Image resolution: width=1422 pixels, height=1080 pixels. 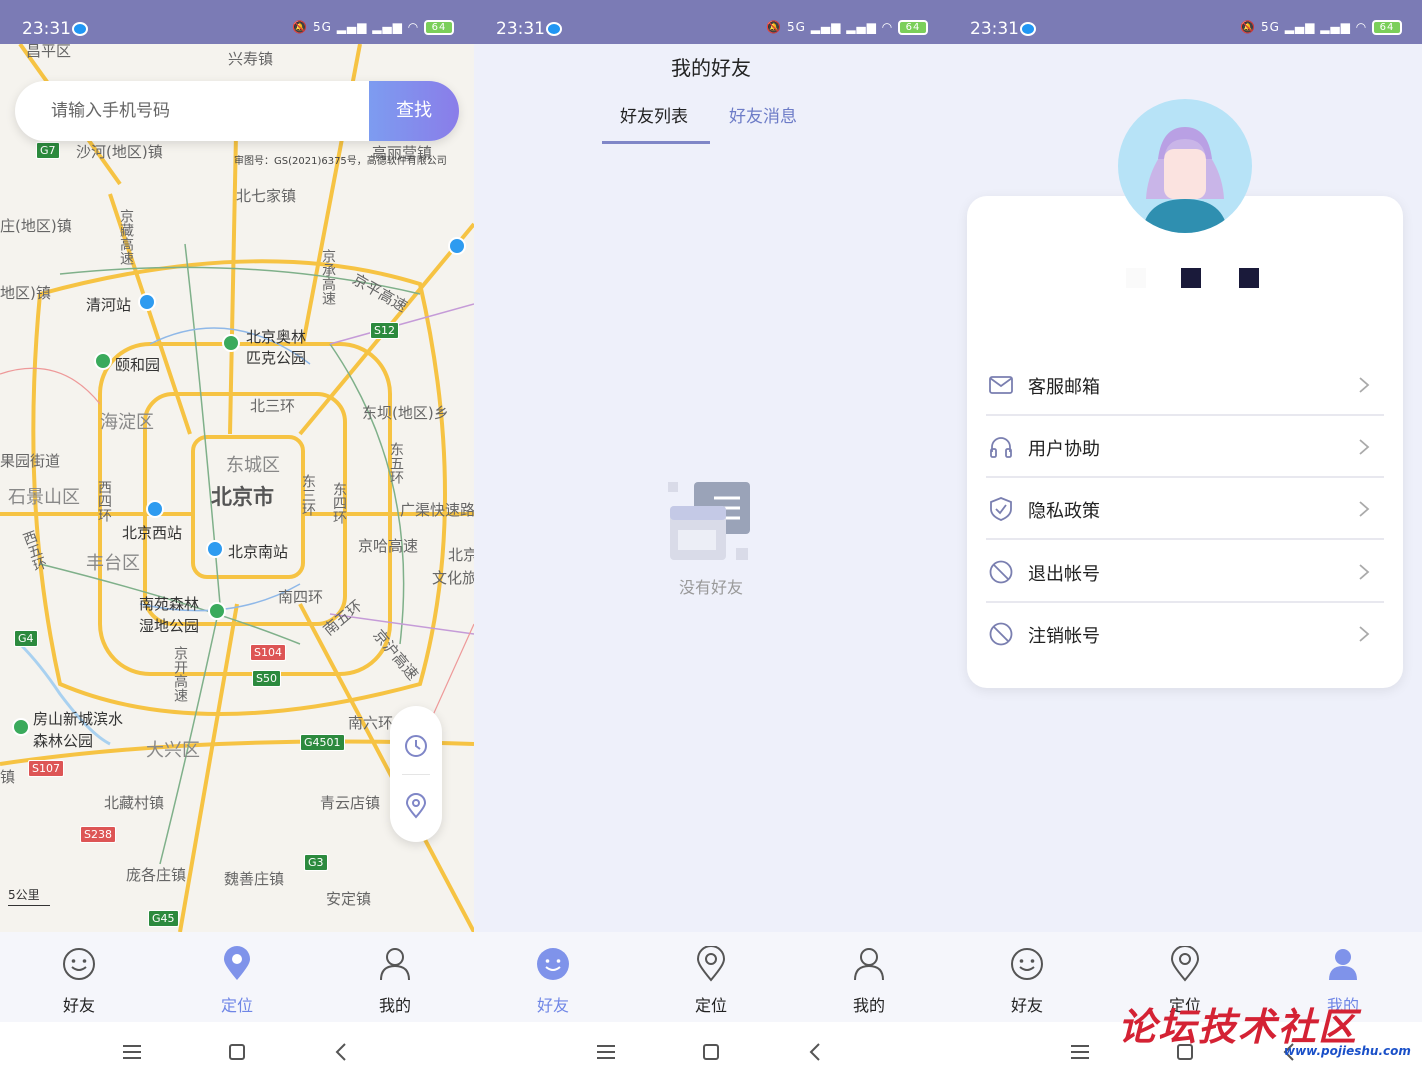 What do you see at coordinates (1001, 447) in the screenshot?
I see `headset-icon` at bounding box center [1001, 447].